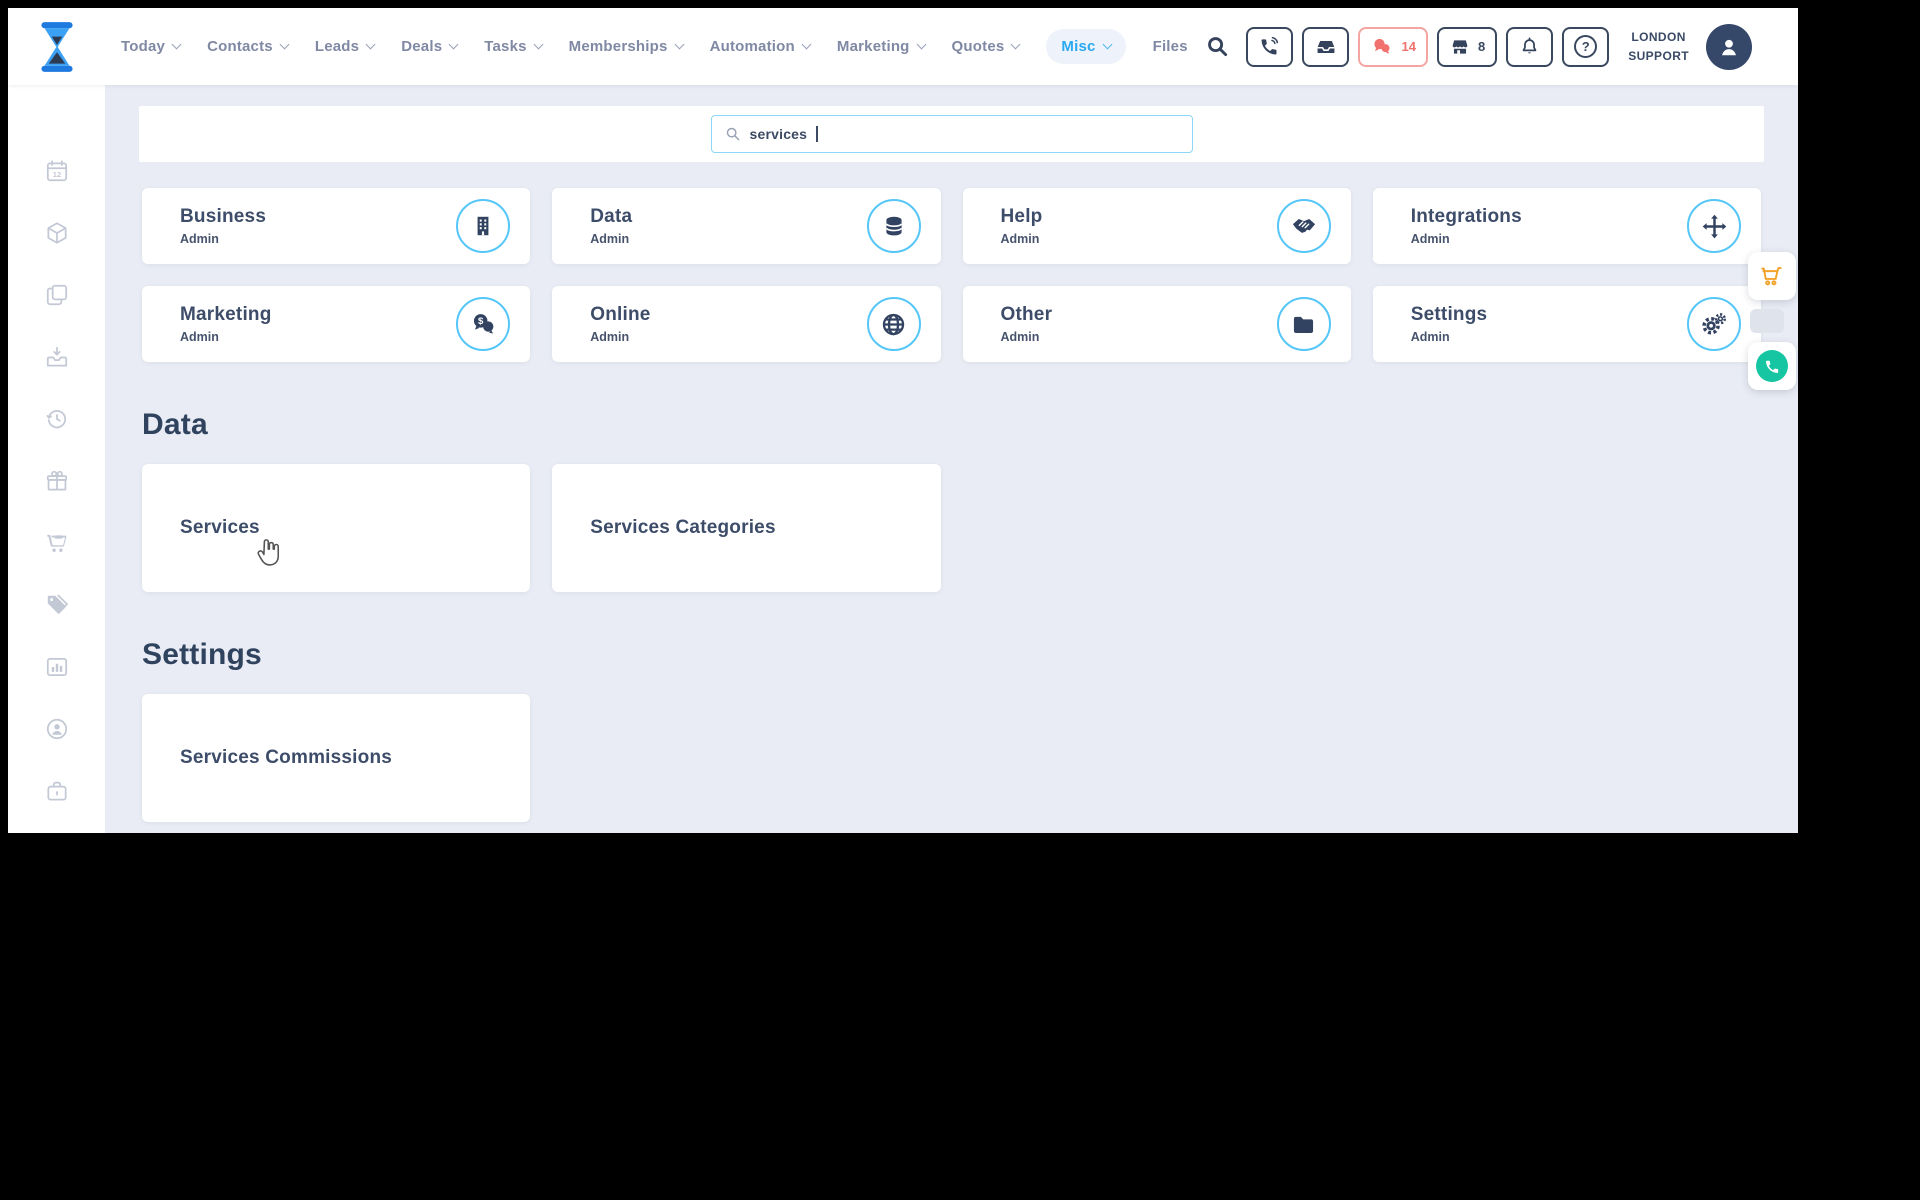 The image size is (1920, 1200). I want to click on nav-label: Deals, so click(422, 46).